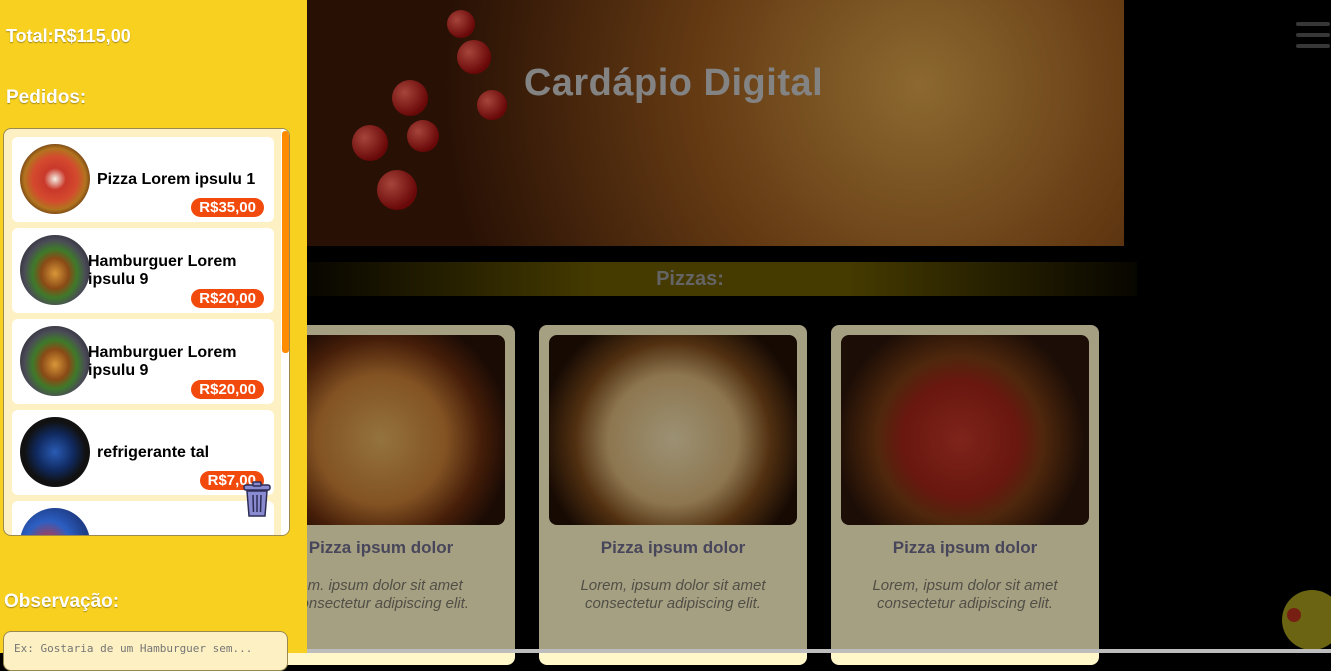  Describe the element at coordinates (55, 452) in the screenshot. I see `pepsi-can-image-icon` at that location.